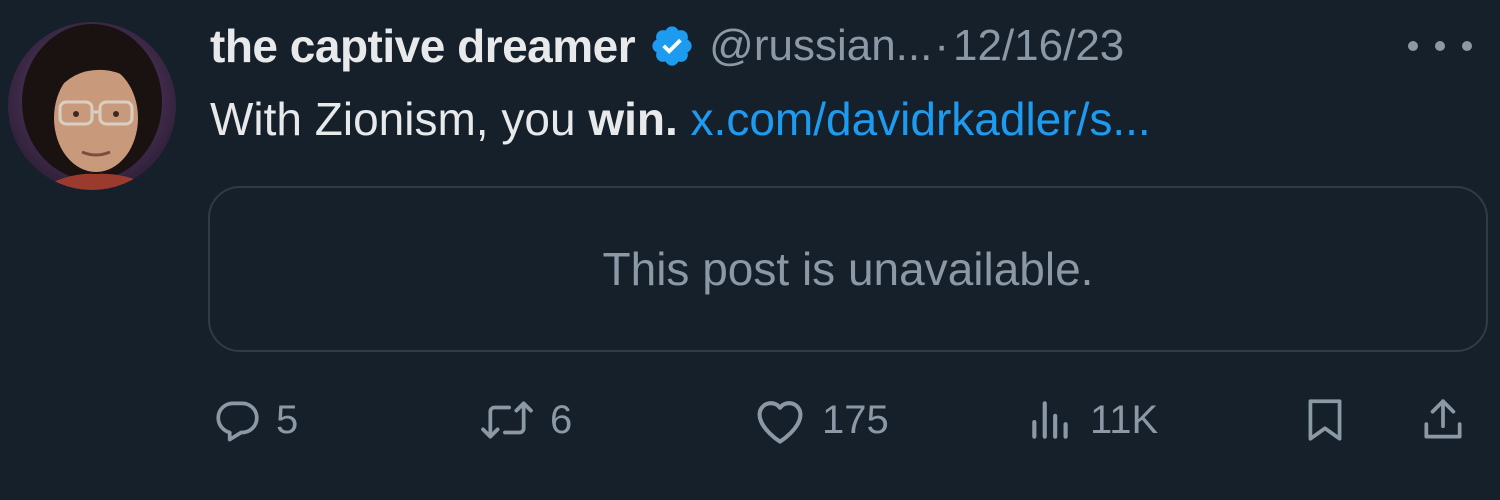 The image size is (1500, 500). Describe the element at coordinates (672, 46) in the screenshot. I see `verified-badge-icon` at that location.